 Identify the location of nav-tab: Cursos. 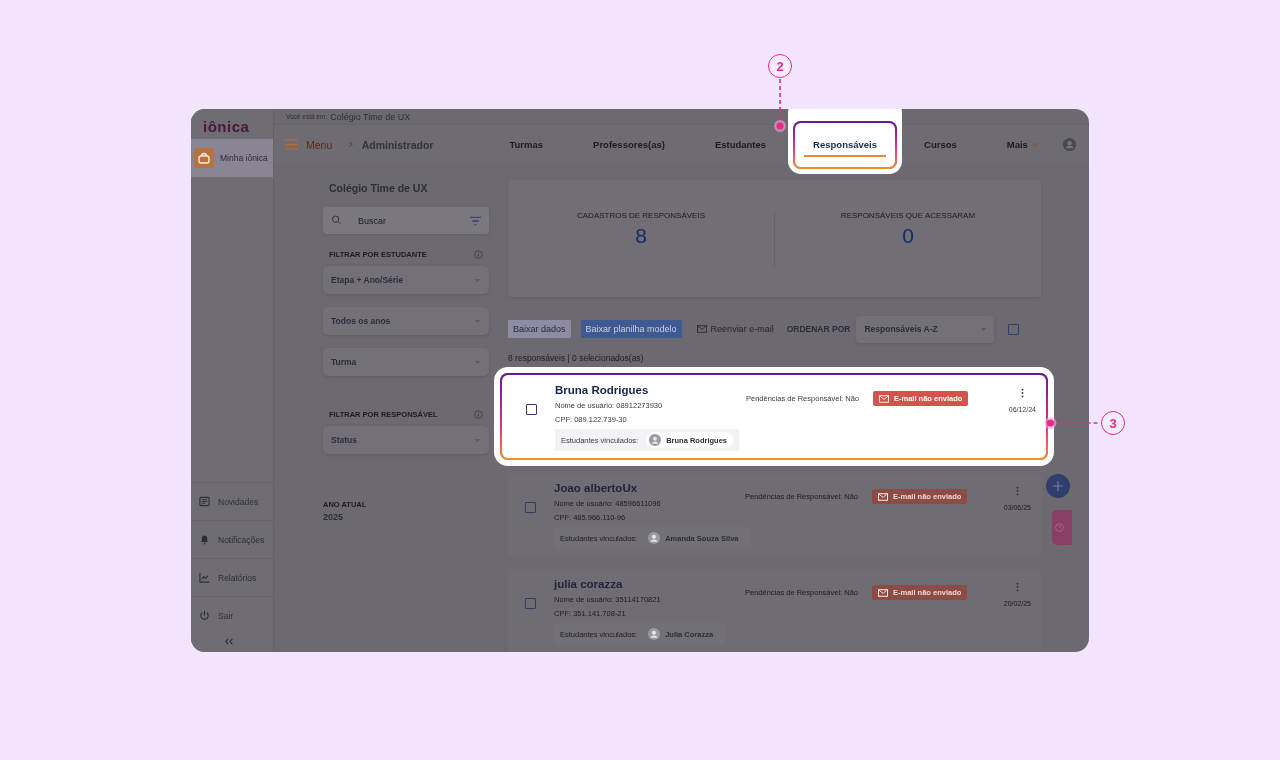
(940, 144).